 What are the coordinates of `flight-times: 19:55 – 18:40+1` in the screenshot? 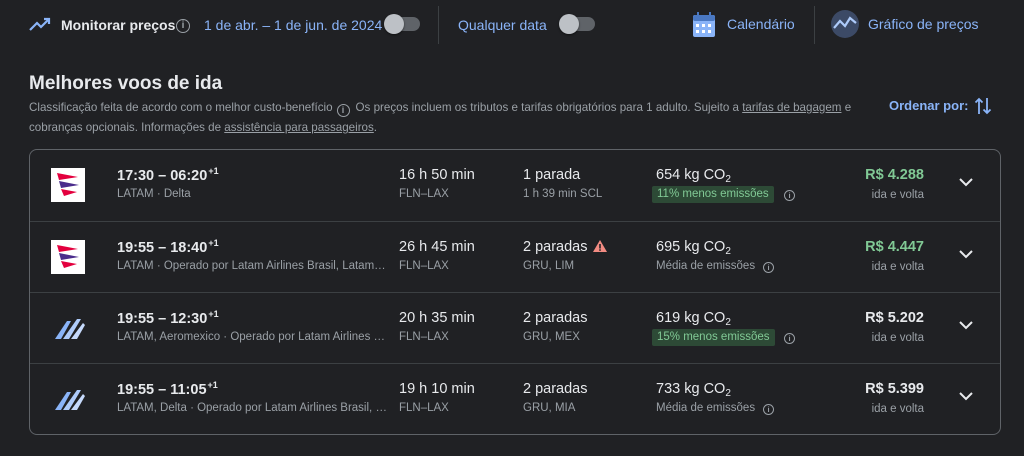 It's located at (168, 247).